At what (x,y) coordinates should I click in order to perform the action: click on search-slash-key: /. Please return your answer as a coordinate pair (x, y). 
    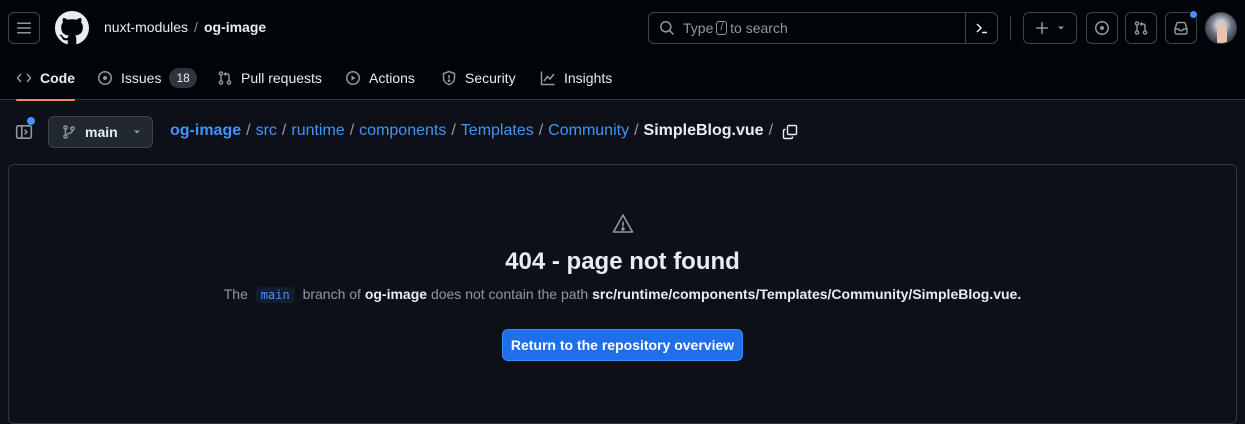
    Looking at the image, I should click on (722, 28).